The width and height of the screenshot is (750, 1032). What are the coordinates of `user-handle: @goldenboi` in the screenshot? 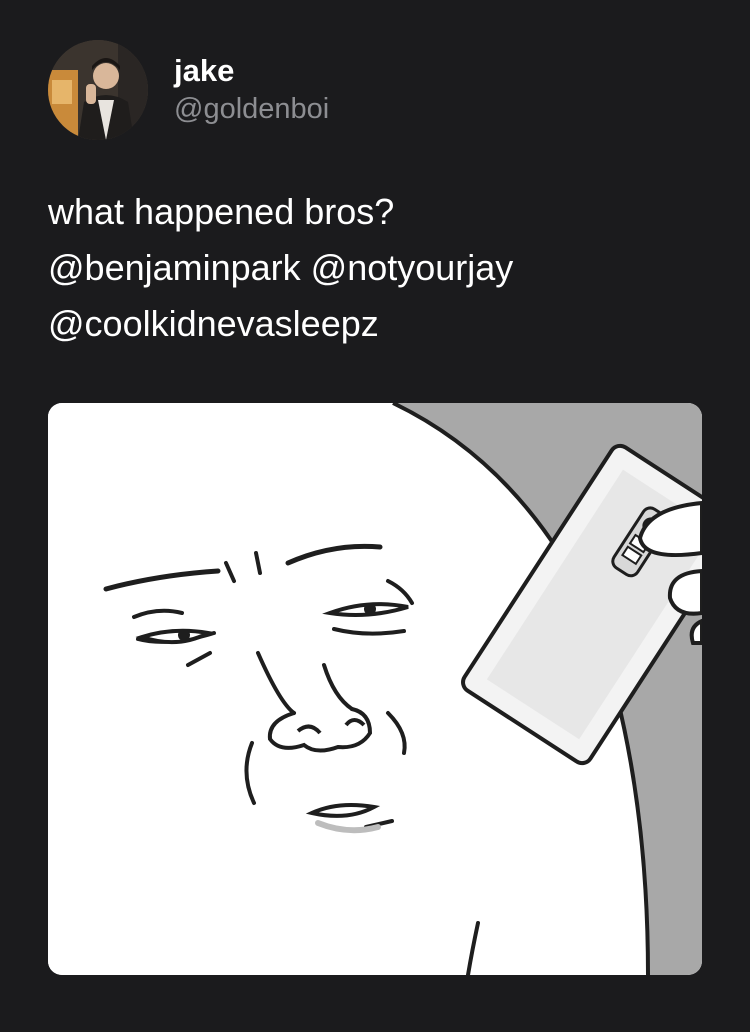 It's located at (251, 109).